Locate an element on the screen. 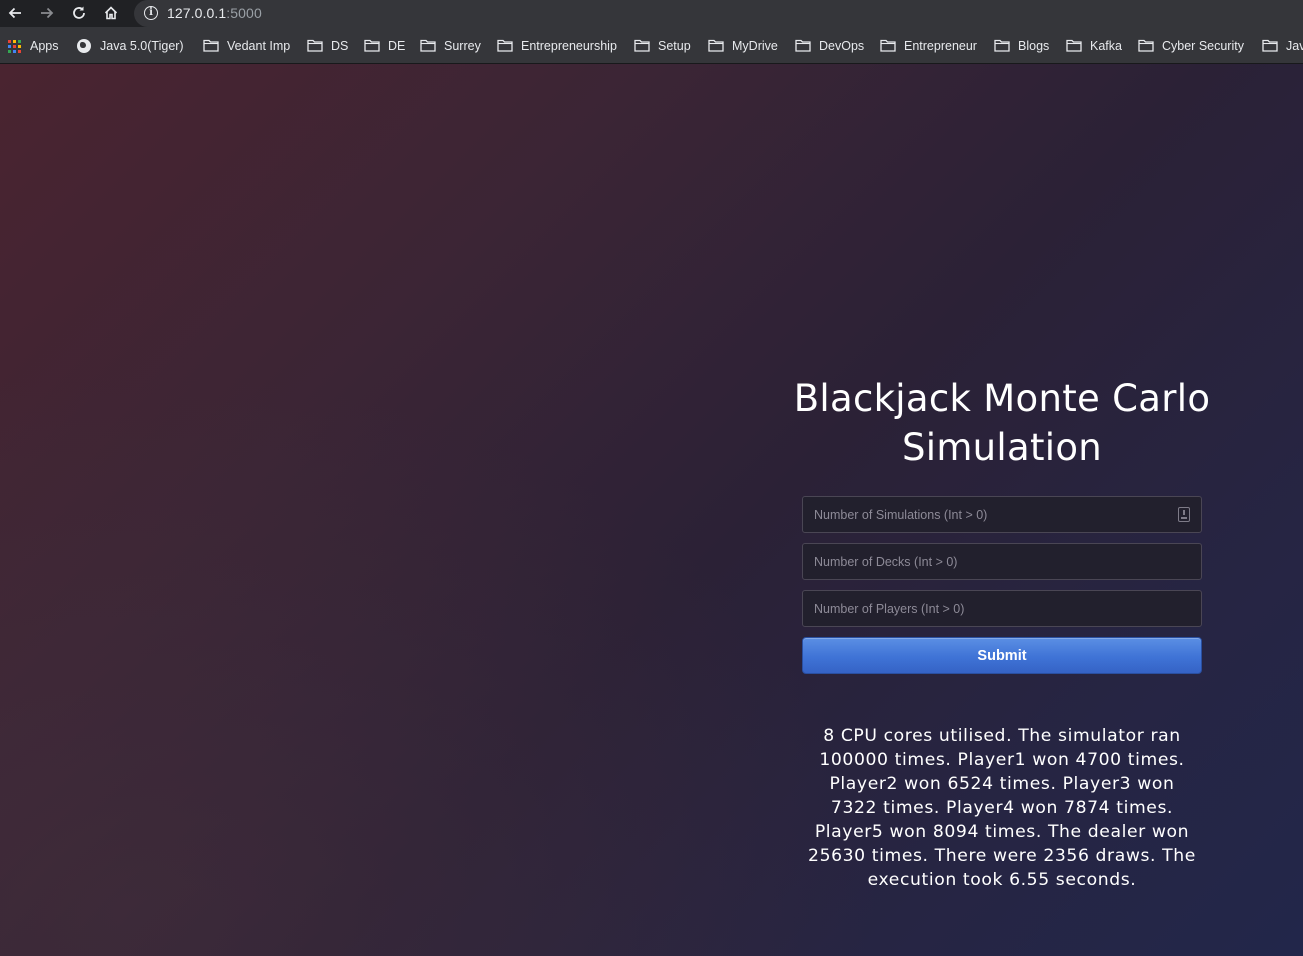 This screenshot has width=1303, height=956. site-info-icon: i is located at coordinates (151, 13).